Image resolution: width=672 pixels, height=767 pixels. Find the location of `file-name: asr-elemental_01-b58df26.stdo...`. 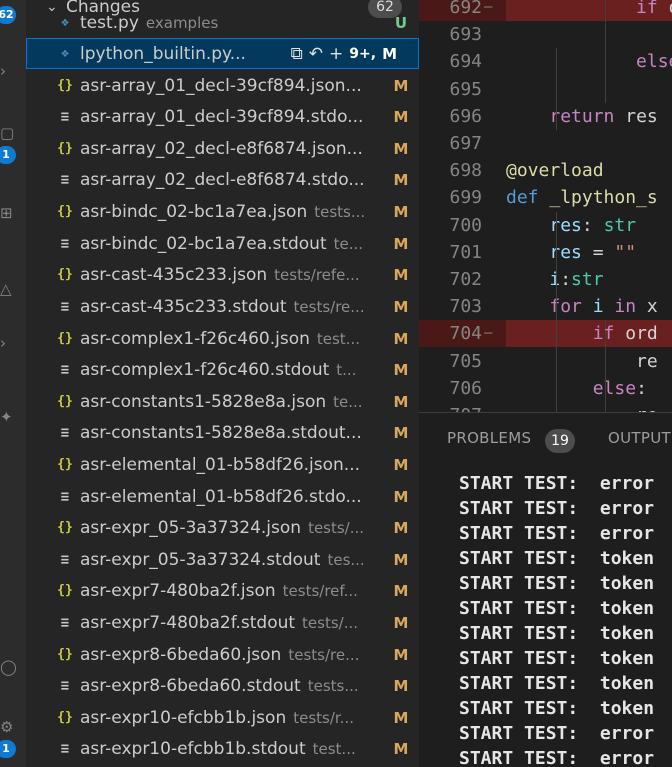

file-name: asr-elemental_01-b58df26.stdo... is located at coordinates (221, 496).